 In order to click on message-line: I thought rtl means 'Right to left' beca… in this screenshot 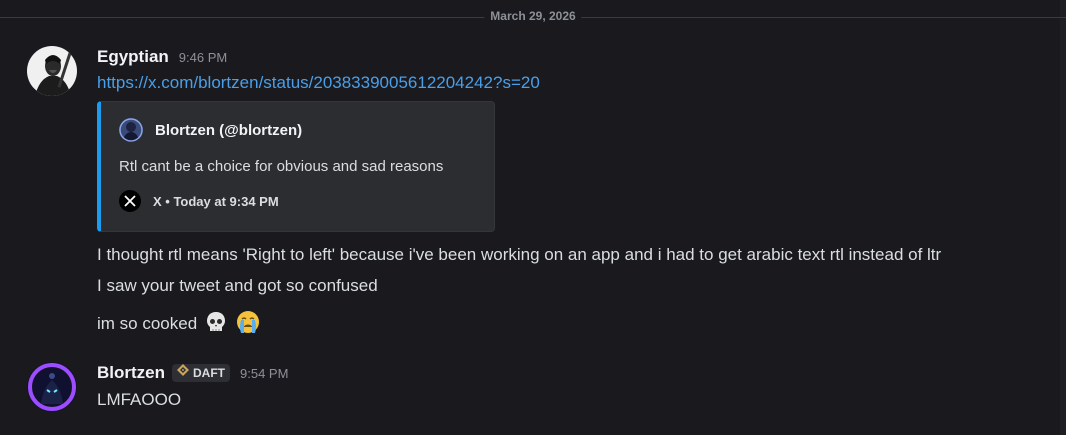, I will do `click(519, 254)`.